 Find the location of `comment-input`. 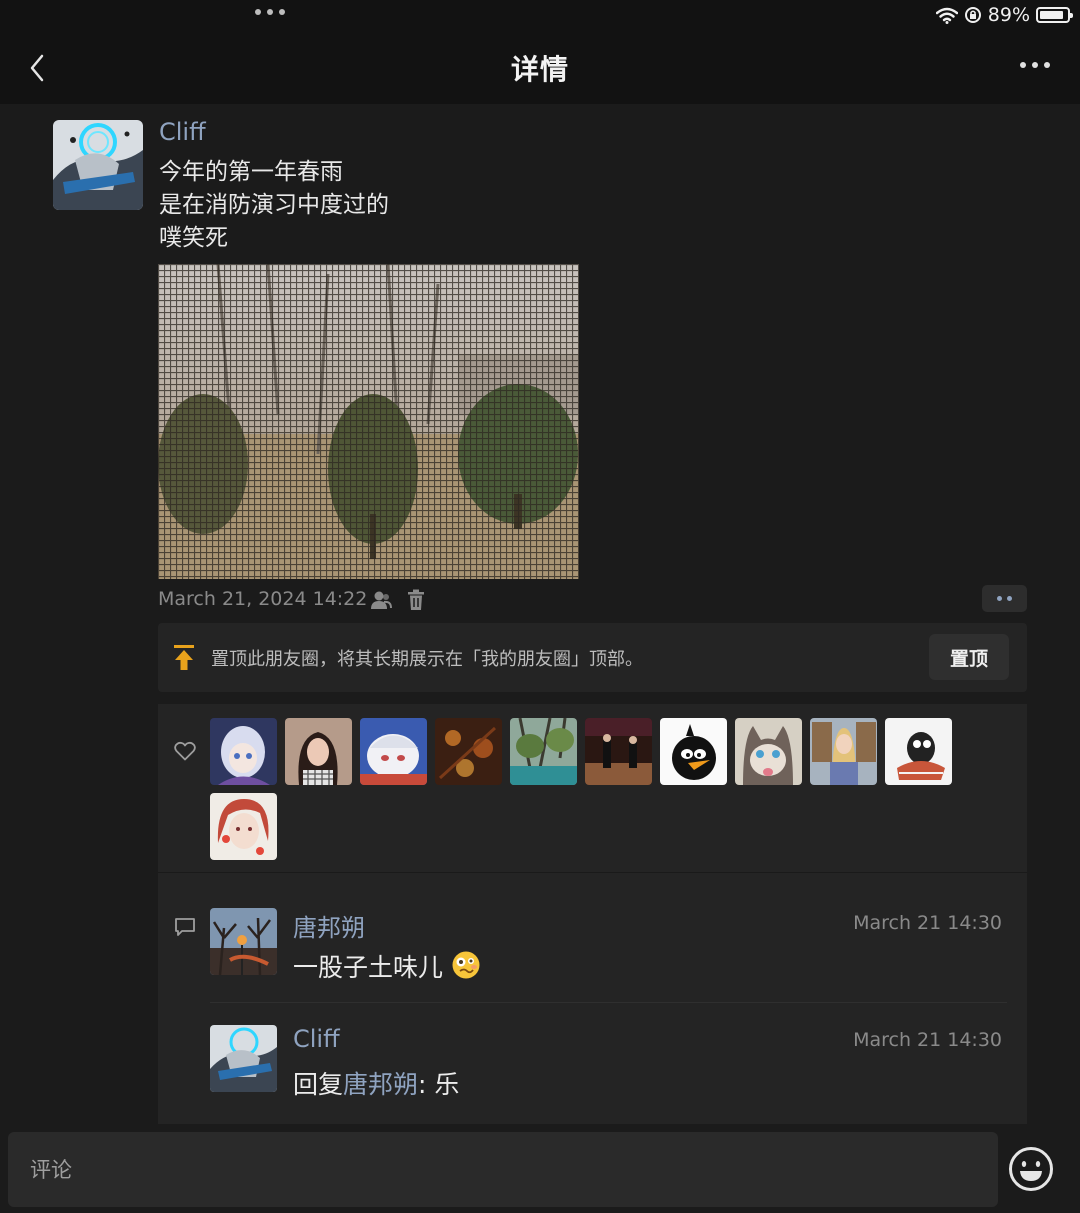

comment-input is located at coordinates (503, 1169).